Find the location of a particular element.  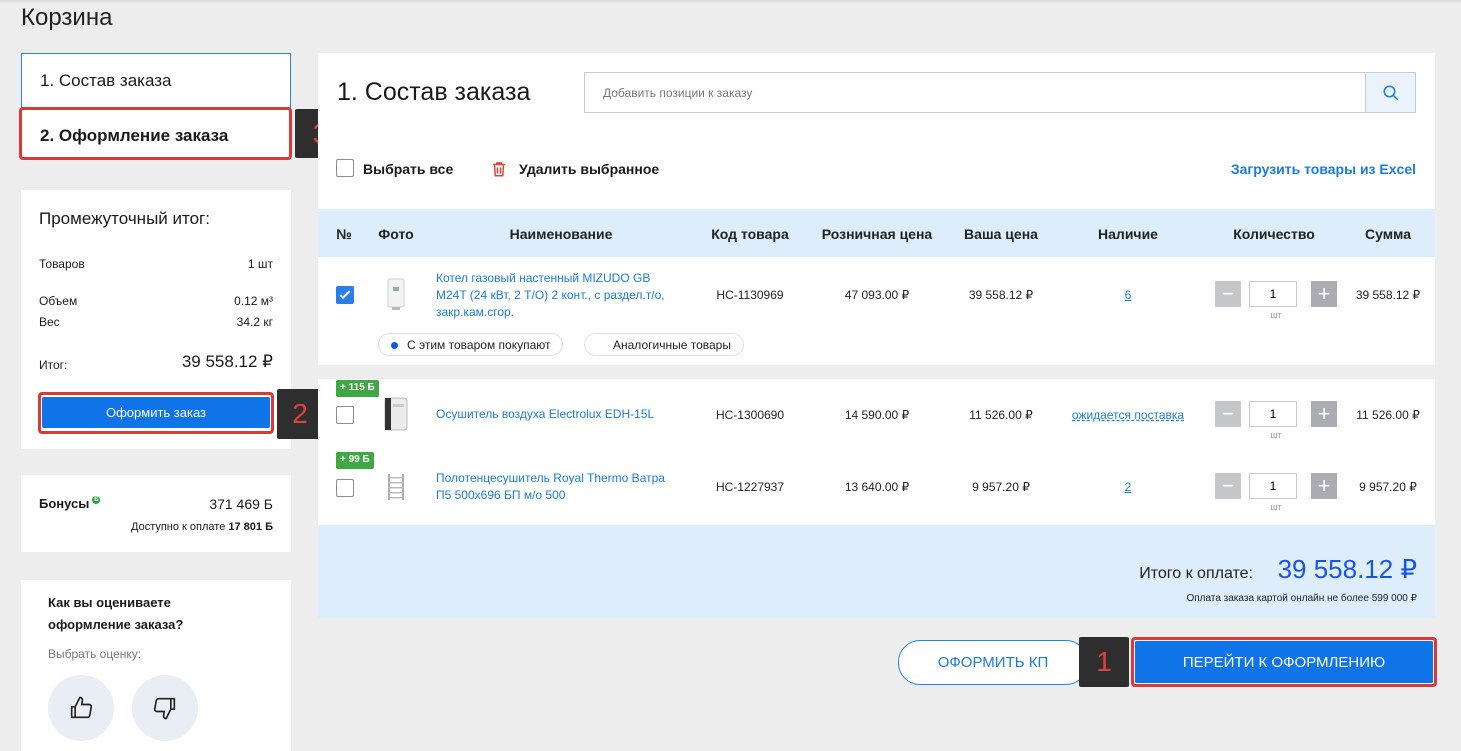

volume-row: Объем 0.12 м³ is located at coordinates (156, 301).